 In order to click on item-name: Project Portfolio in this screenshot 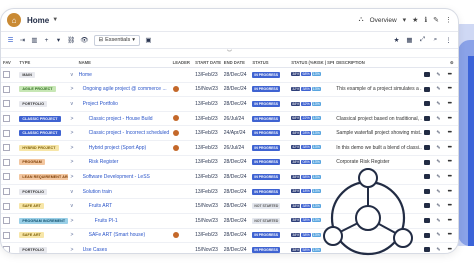, I will do `click(100, 104)`.